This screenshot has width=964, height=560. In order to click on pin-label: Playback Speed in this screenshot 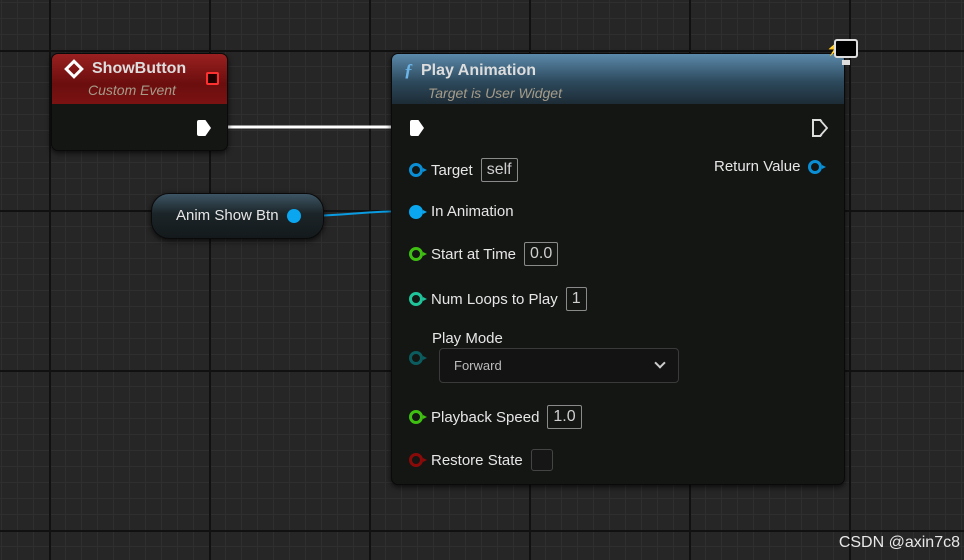, I will do `click(485, 417)`.